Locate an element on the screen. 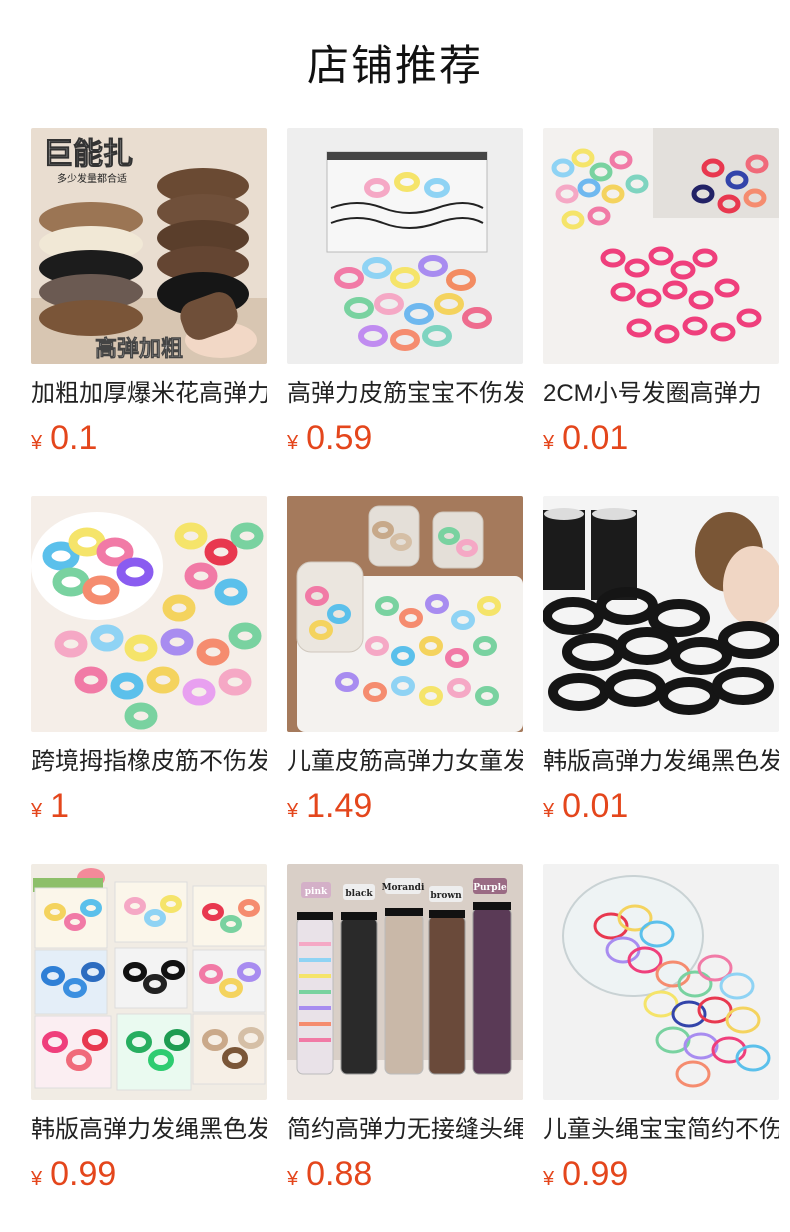  tube-label: pink is located at coordinates (316, 892).